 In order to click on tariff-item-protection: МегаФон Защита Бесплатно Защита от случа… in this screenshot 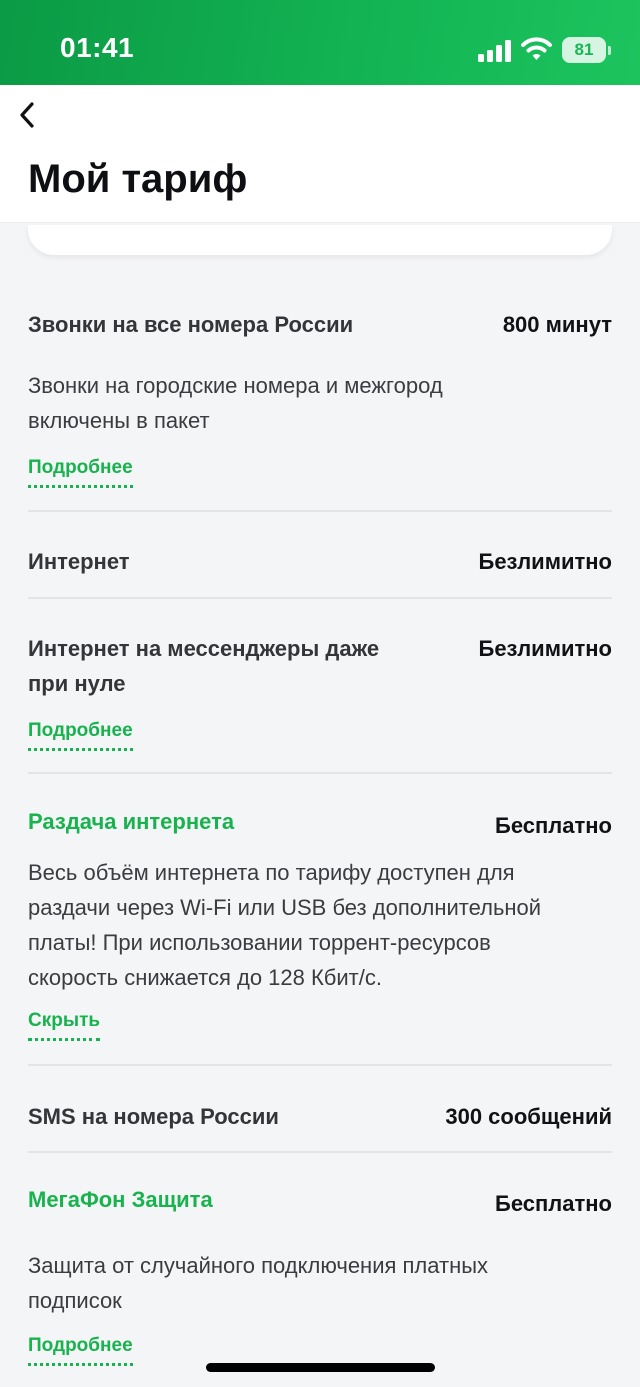, I will do `click(320, 1277)`.